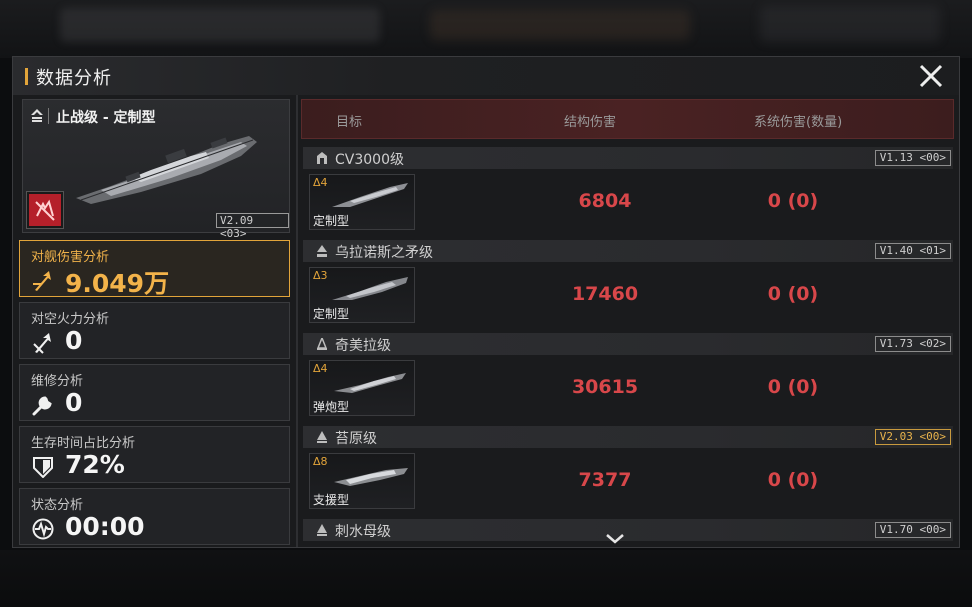  Describe the element at coordinates (486, 578) in the screenshot. I see `background-bottom` at that location.